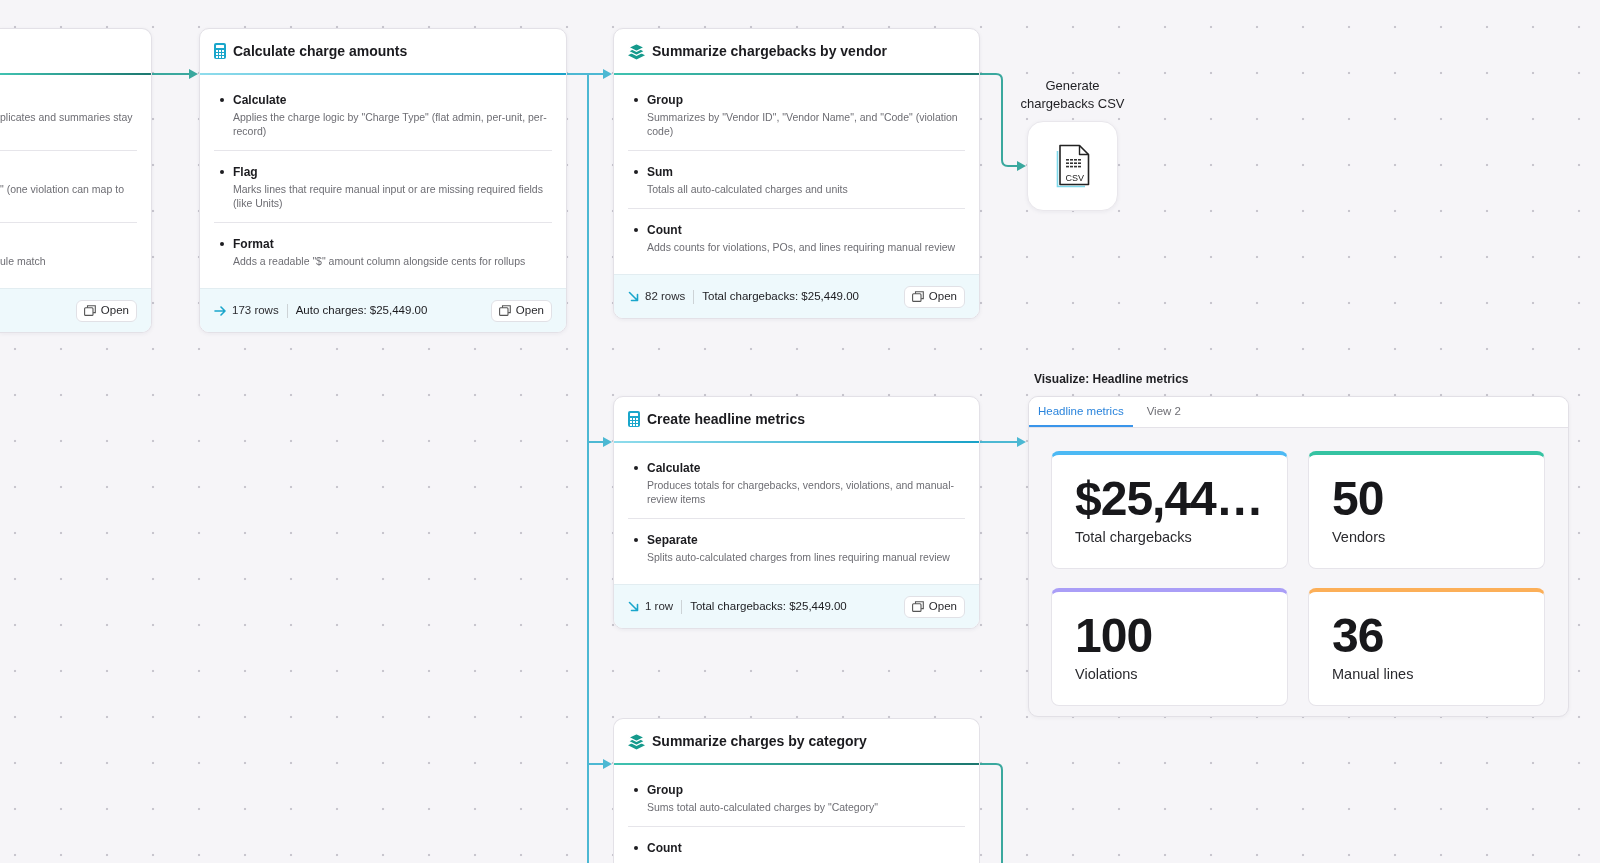 The image size is (1600, 863). What do you see at coordinates (388, 196) in the screenshot?
I see `step-description: Marks lines that require manual input or are missing required fields (like Units)` at bounding box center [388, 196].